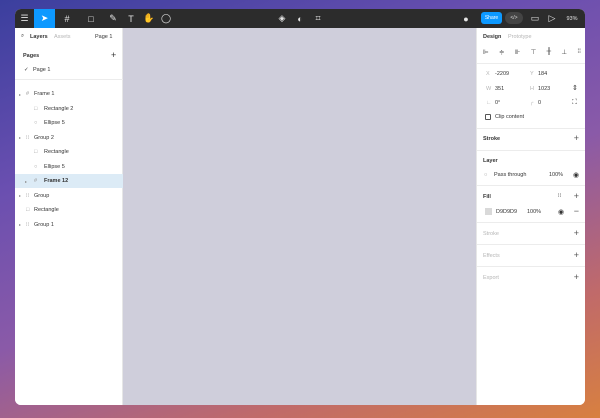 This screenshot has height=418, width=600. Describe the element at coordinates (131, 18) in the screenshot. I see `text-tool-icon: T` at that location.